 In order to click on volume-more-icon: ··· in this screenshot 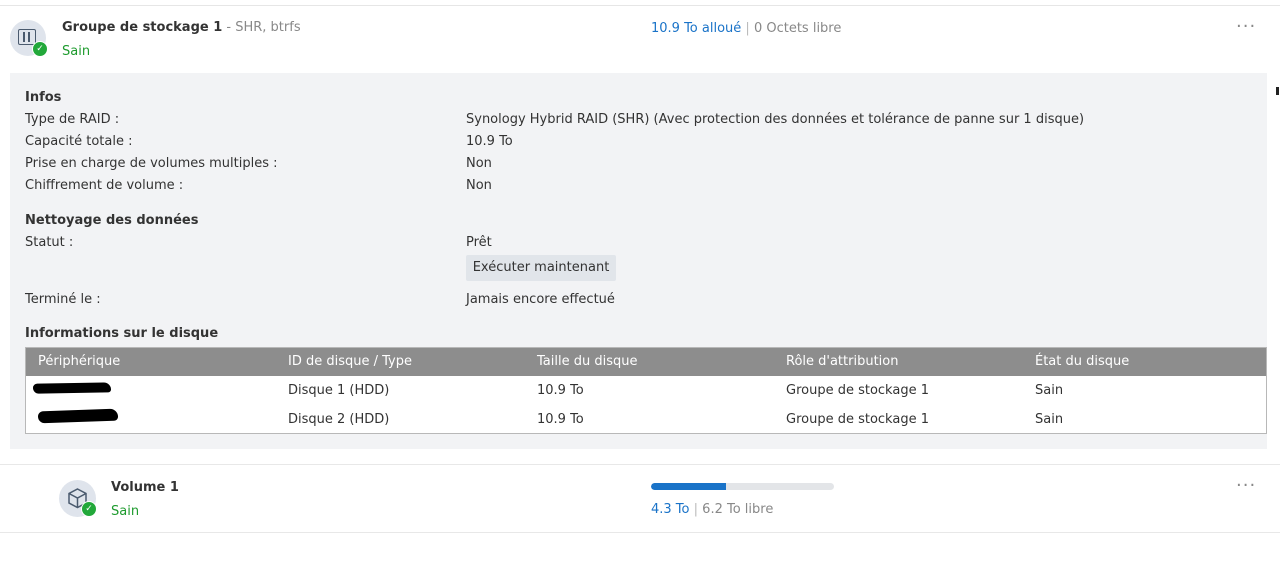, I will do `click(1246, 486)`.